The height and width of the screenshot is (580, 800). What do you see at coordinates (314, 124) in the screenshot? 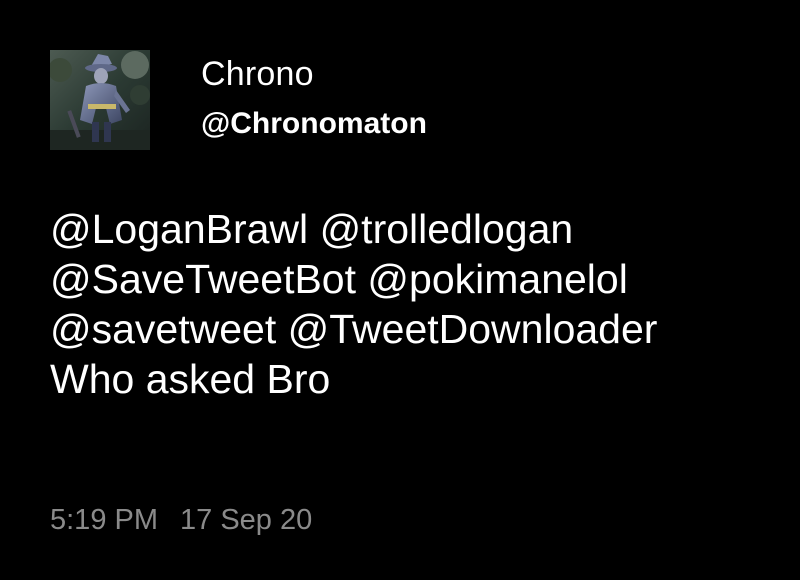
I see `user-handle: @Chronomaton` at bounding box center [314, 124].